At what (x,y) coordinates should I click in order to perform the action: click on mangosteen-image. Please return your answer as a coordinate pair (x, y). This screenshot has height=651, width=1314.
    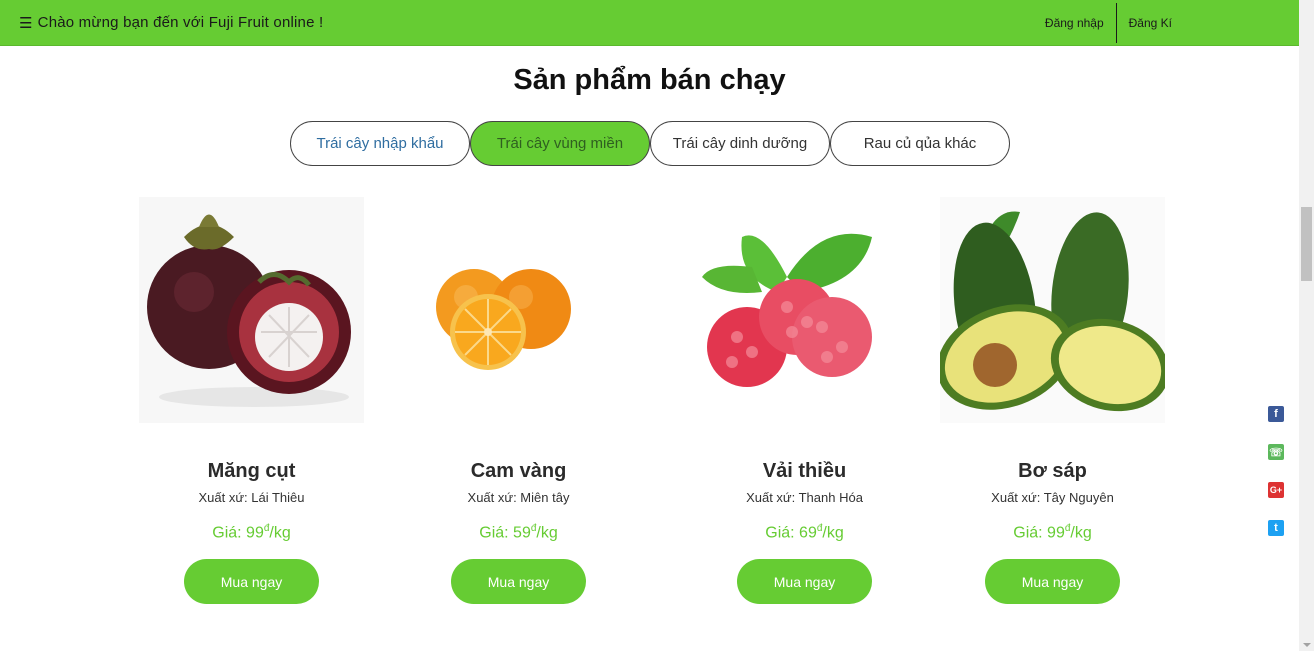
    Looking at the image, I should click on (251, 310).